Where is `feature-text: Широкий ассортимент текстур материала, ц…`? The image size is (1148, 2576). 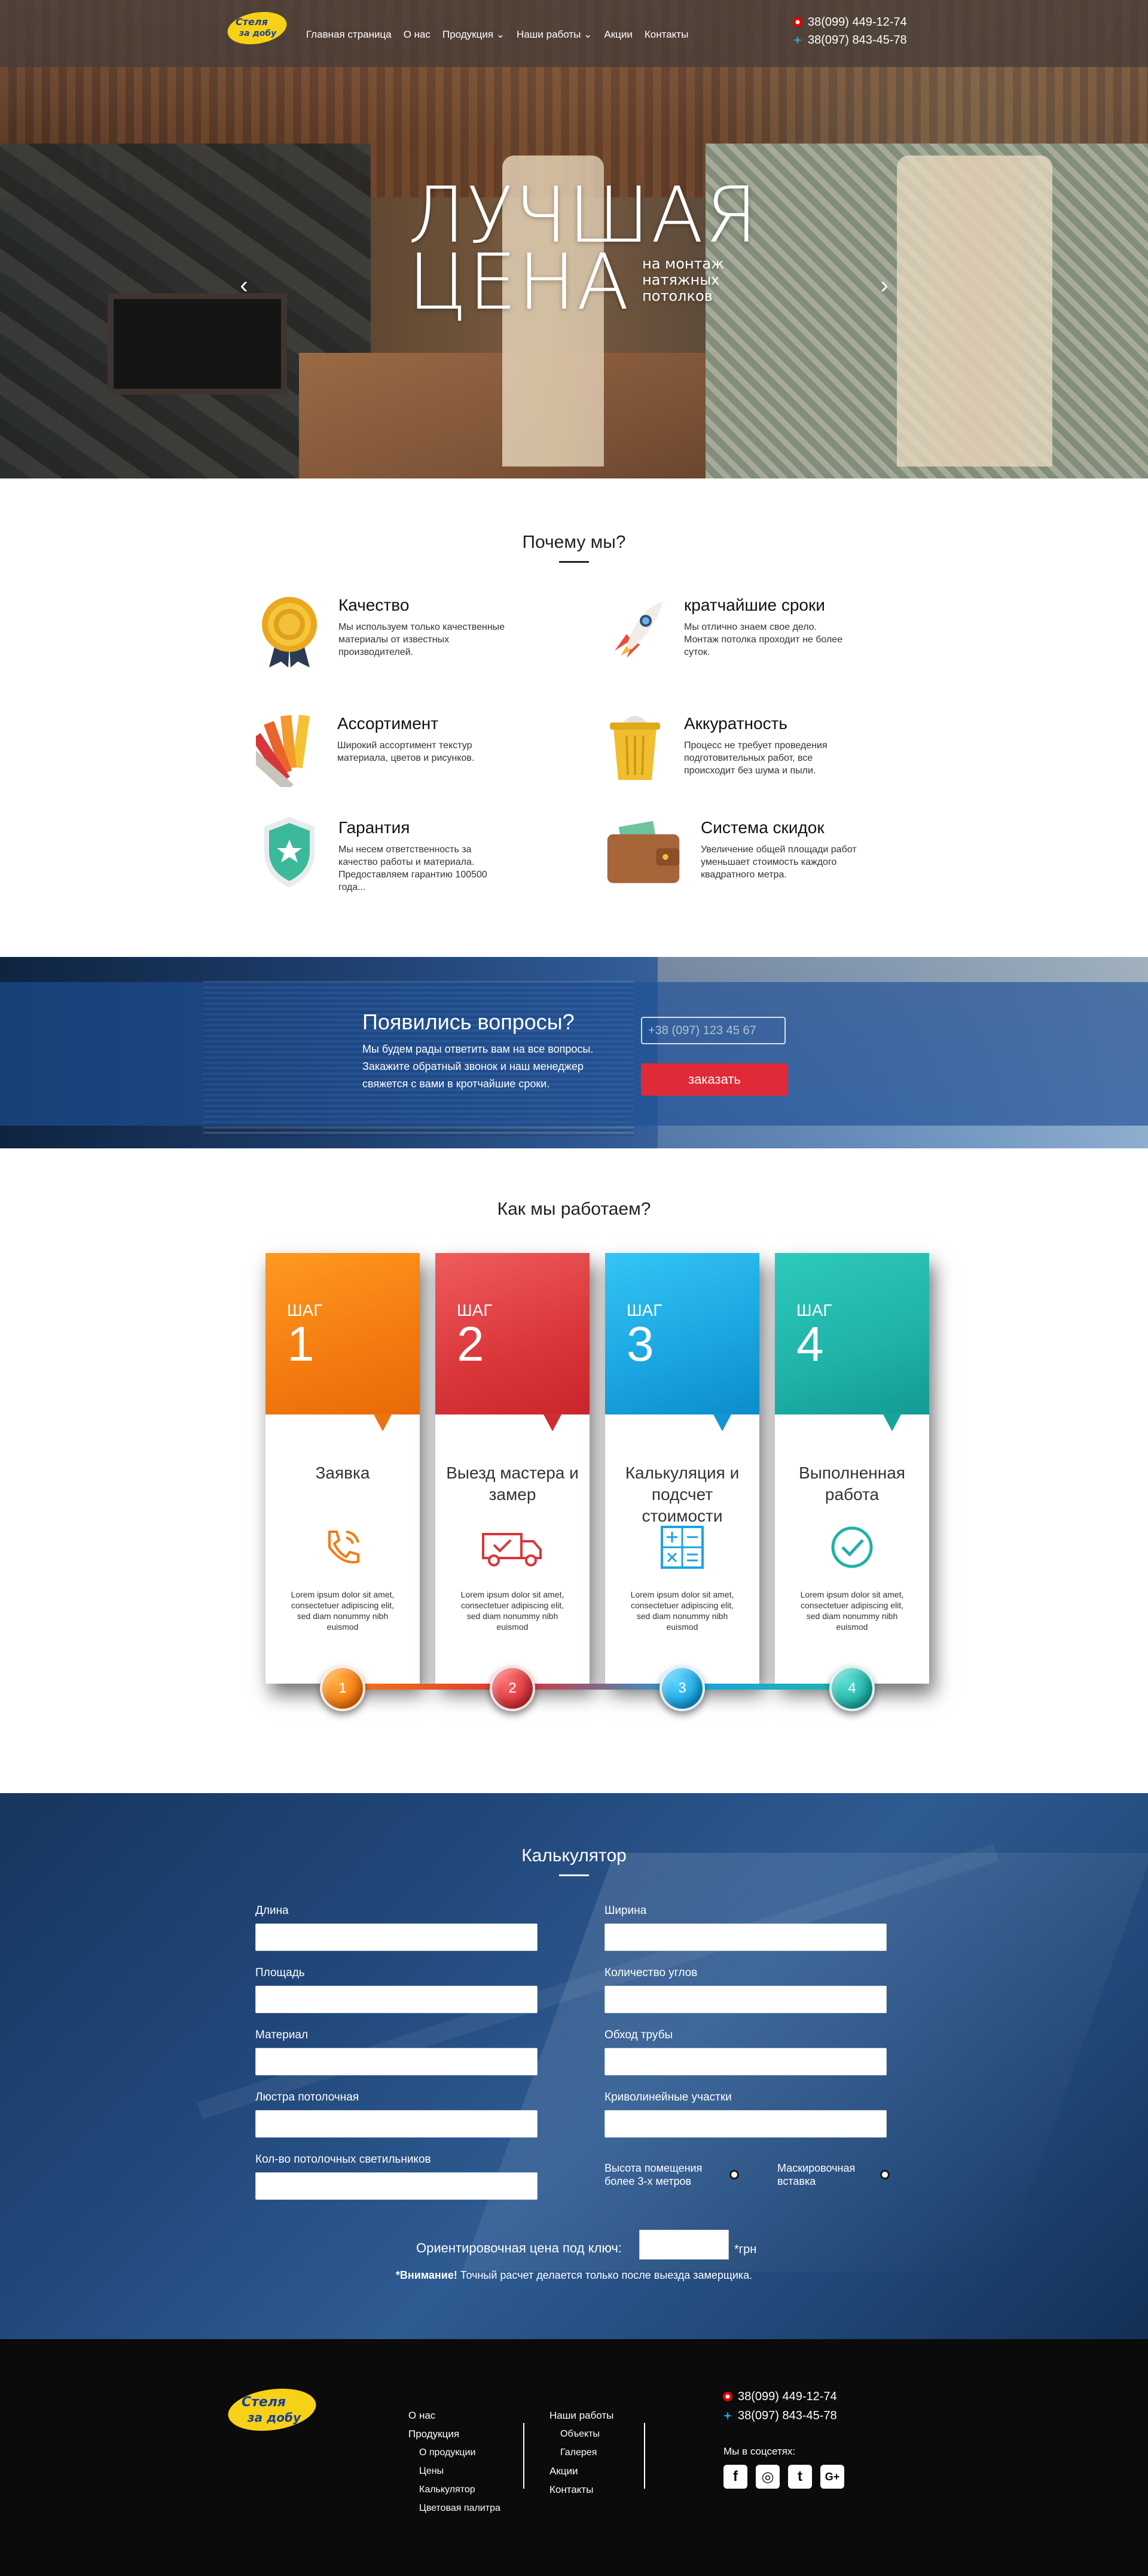 feature-text: Широкий ассортимент текстур материала, ц… is located at coordinates (406, 751).